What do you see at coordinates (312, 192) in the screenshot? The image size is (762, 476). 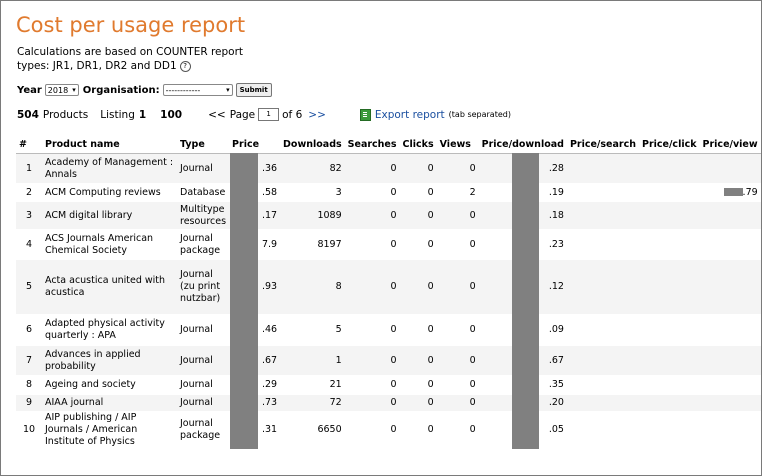 I see `downloads-cell: 3` at bounding box center [312, 192].